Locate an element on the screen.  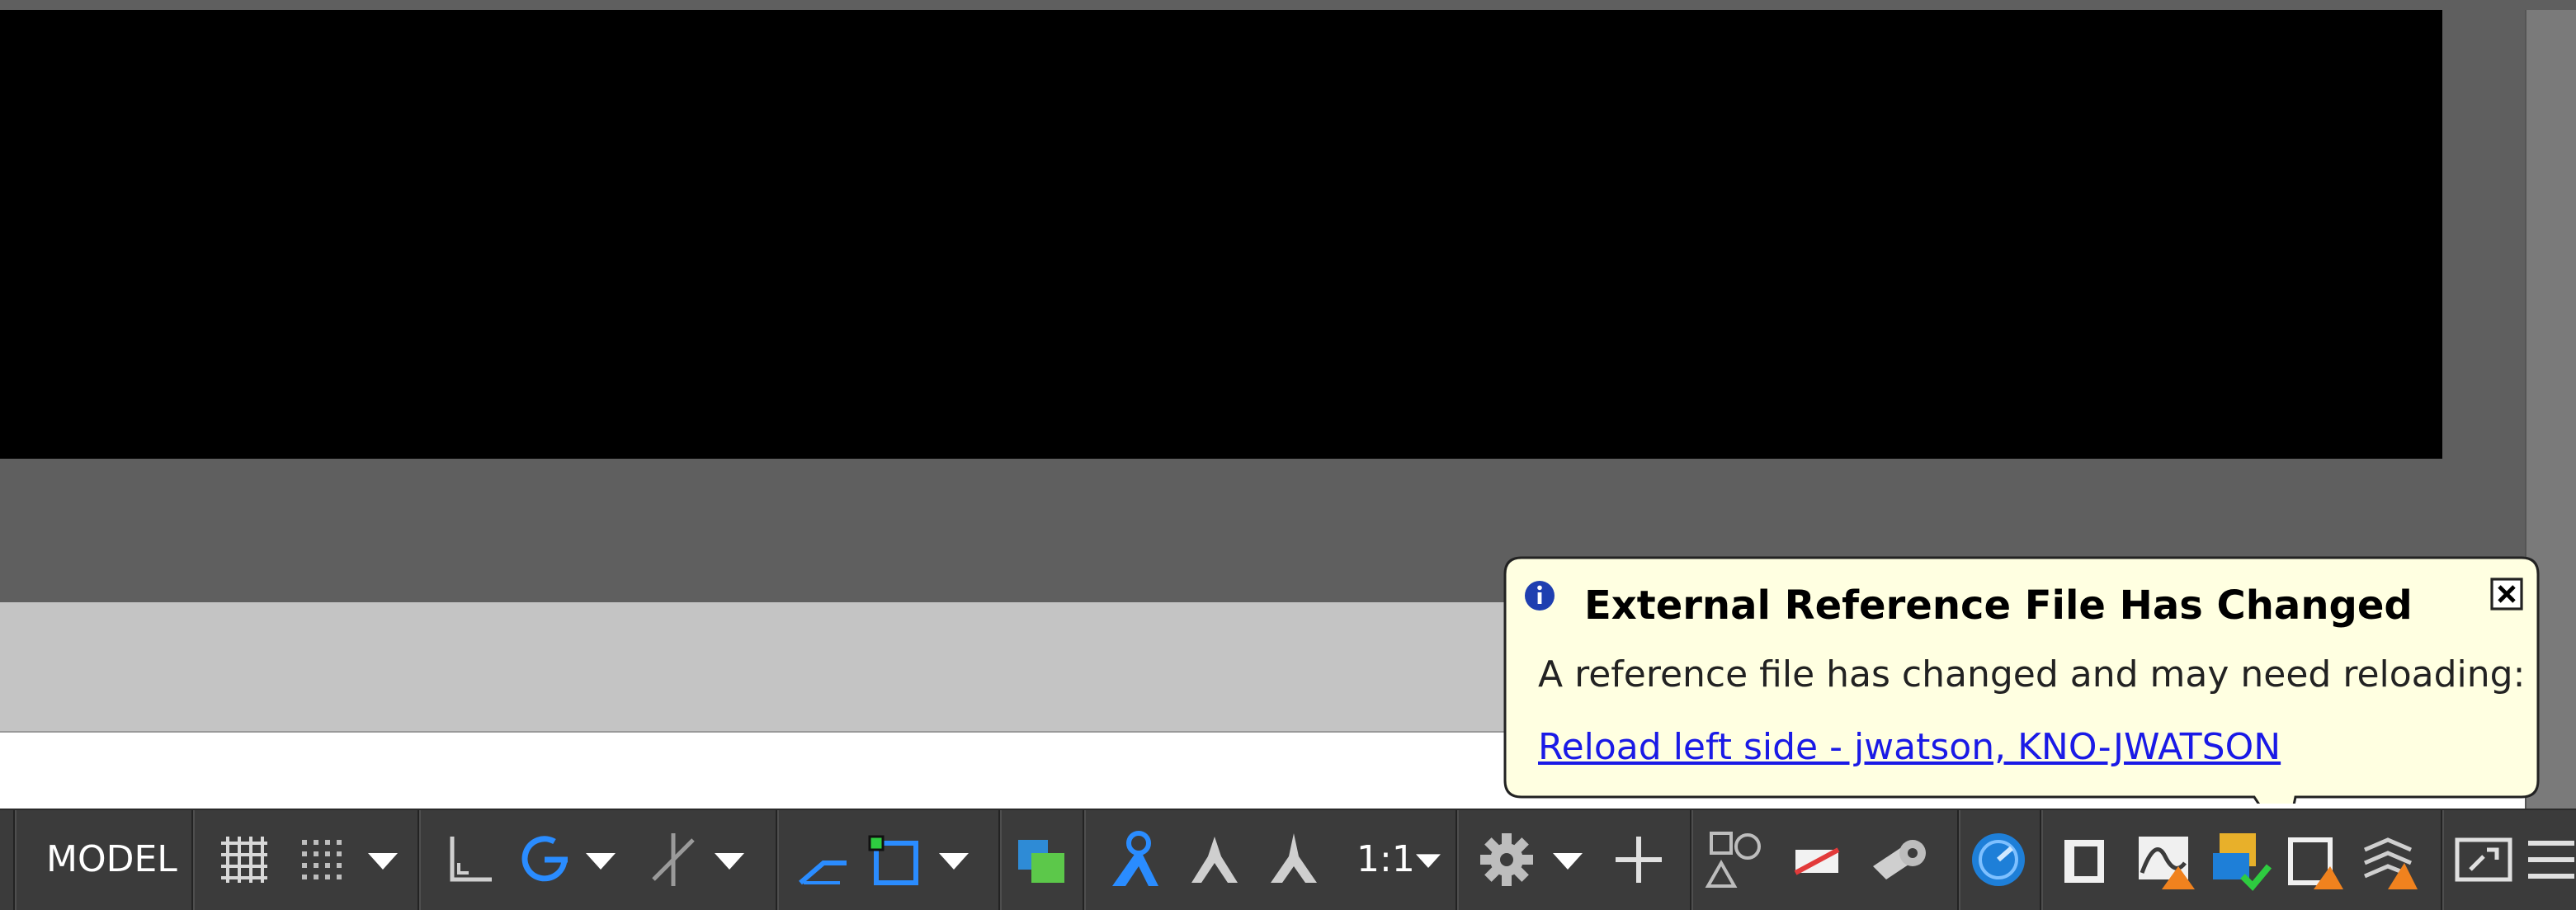
auto-scale-icon is located at coordinates (1215, 860).